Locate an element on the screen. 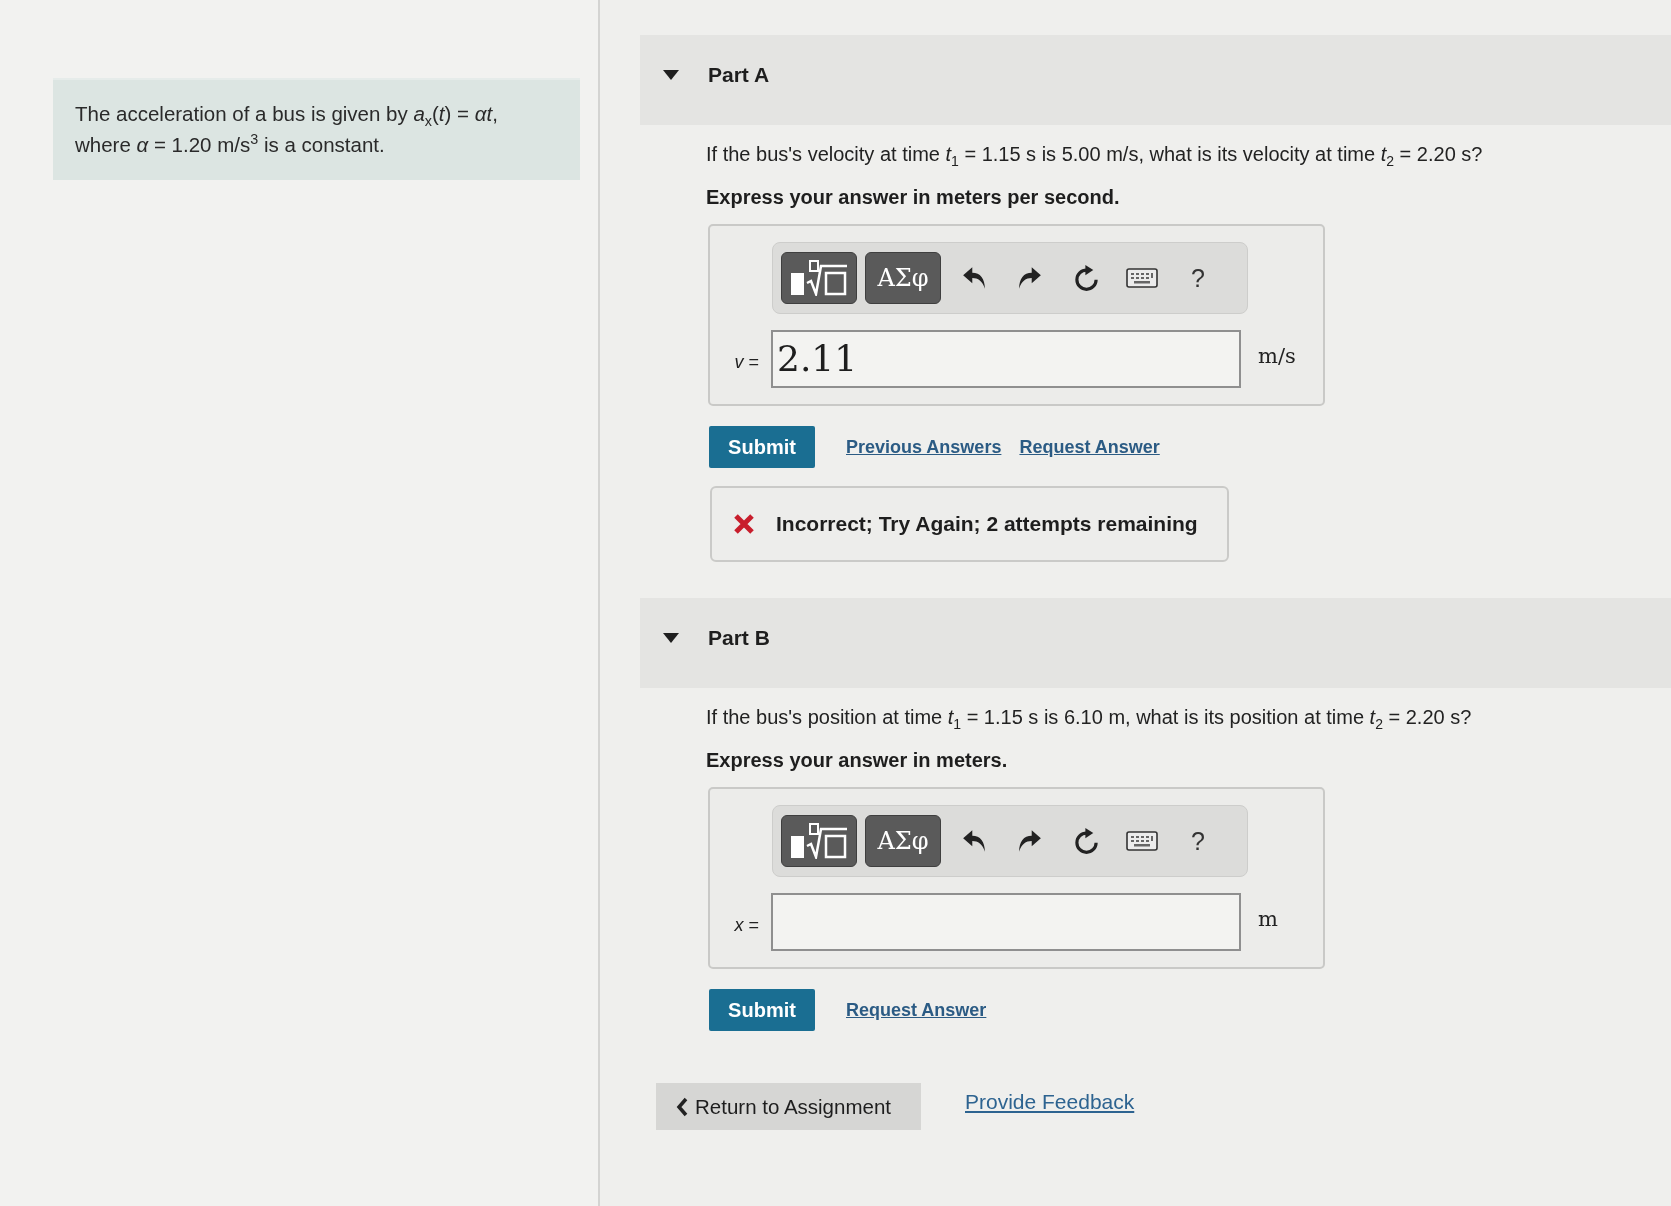 The image size is (1671, 1206). answer-field: 2.11 is located at coordinates (1006, 359).